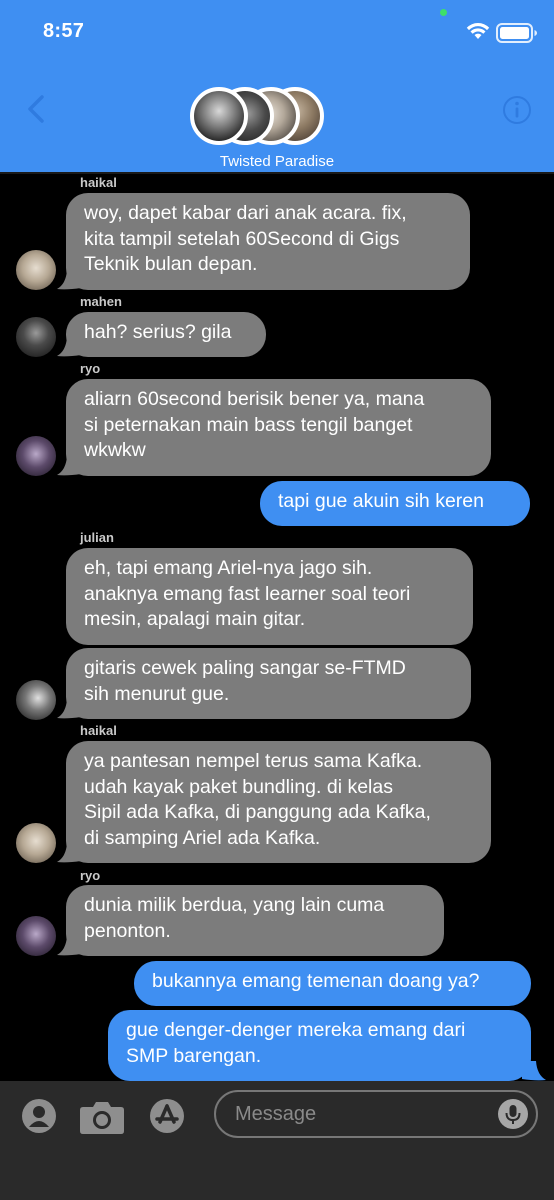  What do you see at coordinates (166, 334) in the screenshot?
I see `message-bubble-incoming: hah? serius? gila` at bounding box center [166, 334].